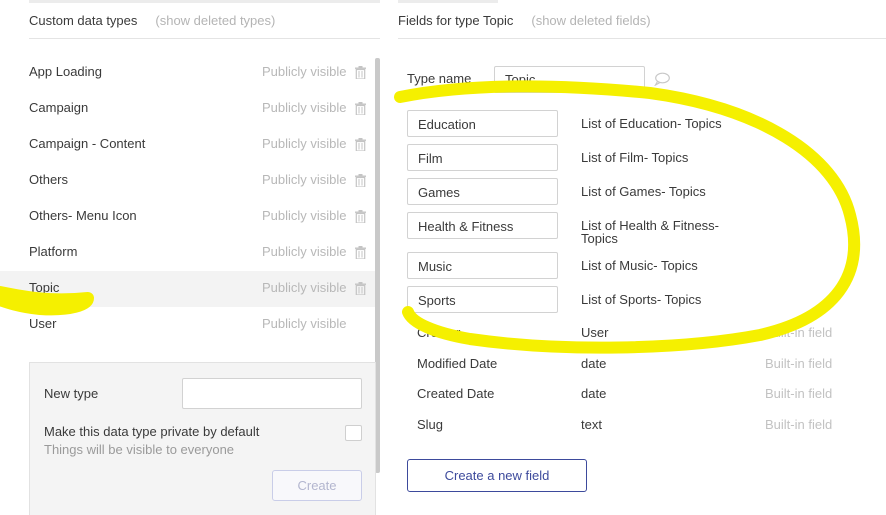  Describe the element at coordinates (152, 20) in the screenshot. I see `types-header: Custom data types (show deleted types)` at that location.